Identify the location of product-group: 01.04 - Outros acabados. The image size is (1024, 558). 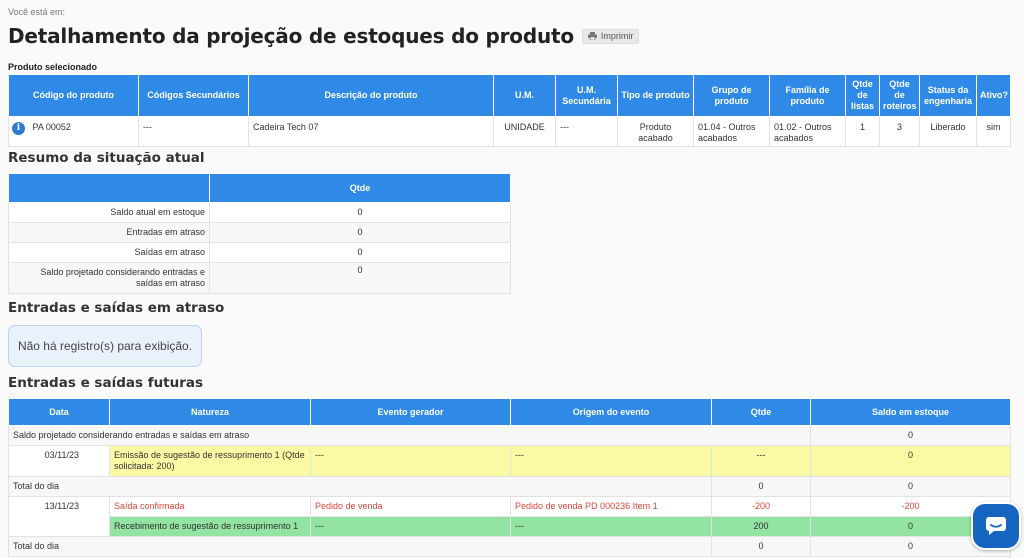
(731, 131).